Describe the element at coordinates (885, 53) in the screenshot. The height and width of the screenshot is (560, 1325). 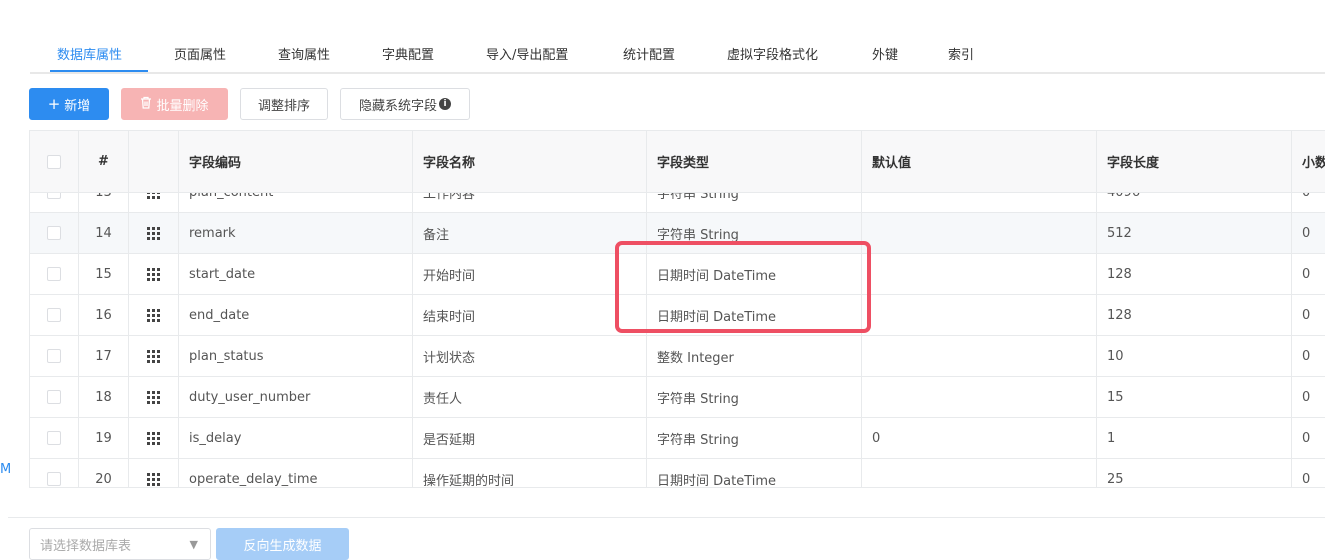
I see `tab-foreign-keys: 外键` at that location.